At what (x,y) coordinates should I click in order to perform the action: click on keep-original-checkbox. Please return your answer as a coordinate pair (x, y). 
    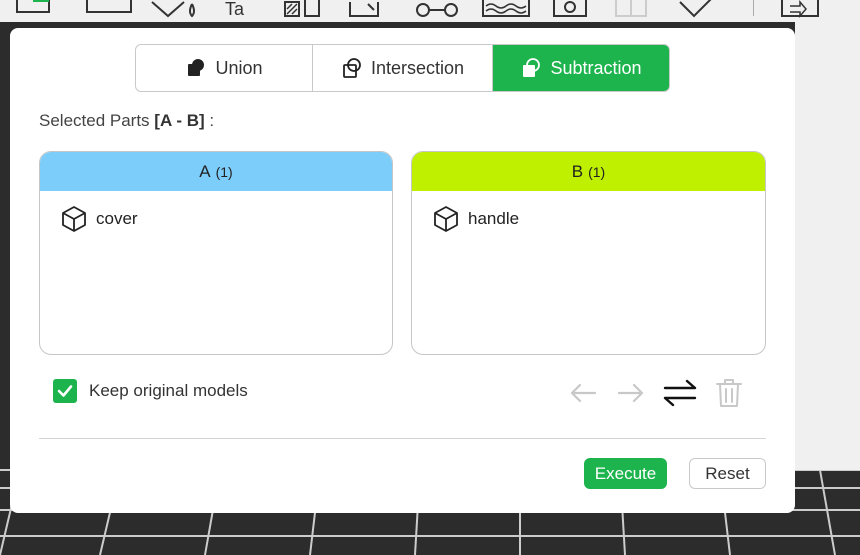
    Looking at the image, I should click on (65, 391).